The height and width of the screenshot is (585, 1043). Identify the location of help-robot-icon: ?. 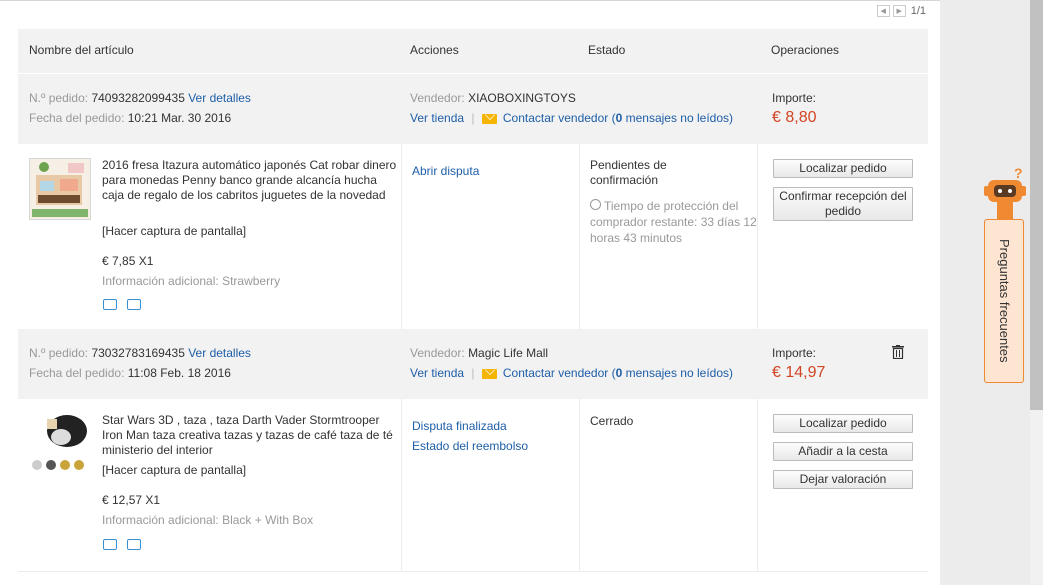
(1006, 192).